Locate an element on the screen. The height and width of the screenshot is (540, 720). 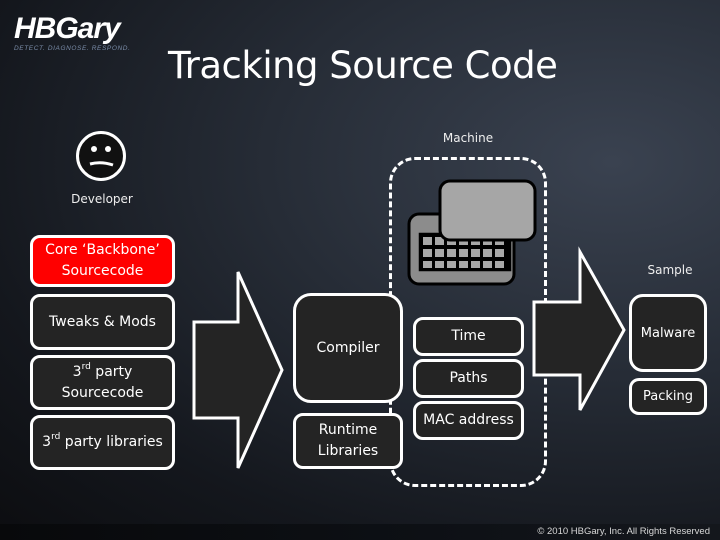
box-text: Compiler is located at coordinates (348, 347).